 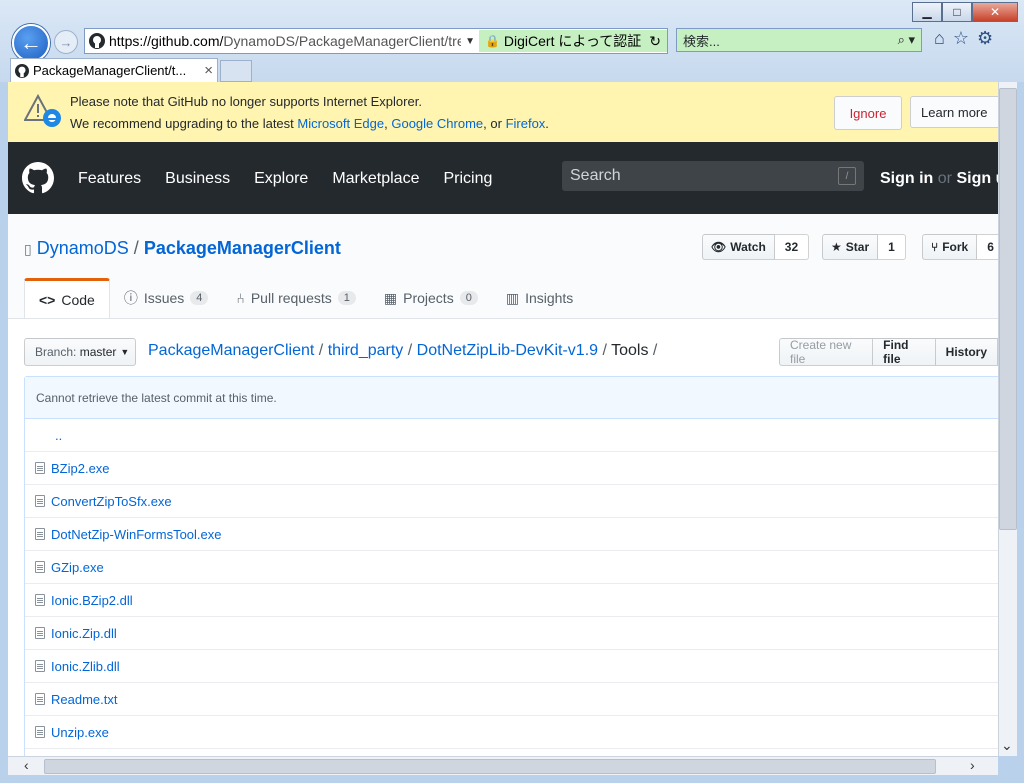 I want to click on cert-label: DigiCert によって認証, so click(x=572, y=41).